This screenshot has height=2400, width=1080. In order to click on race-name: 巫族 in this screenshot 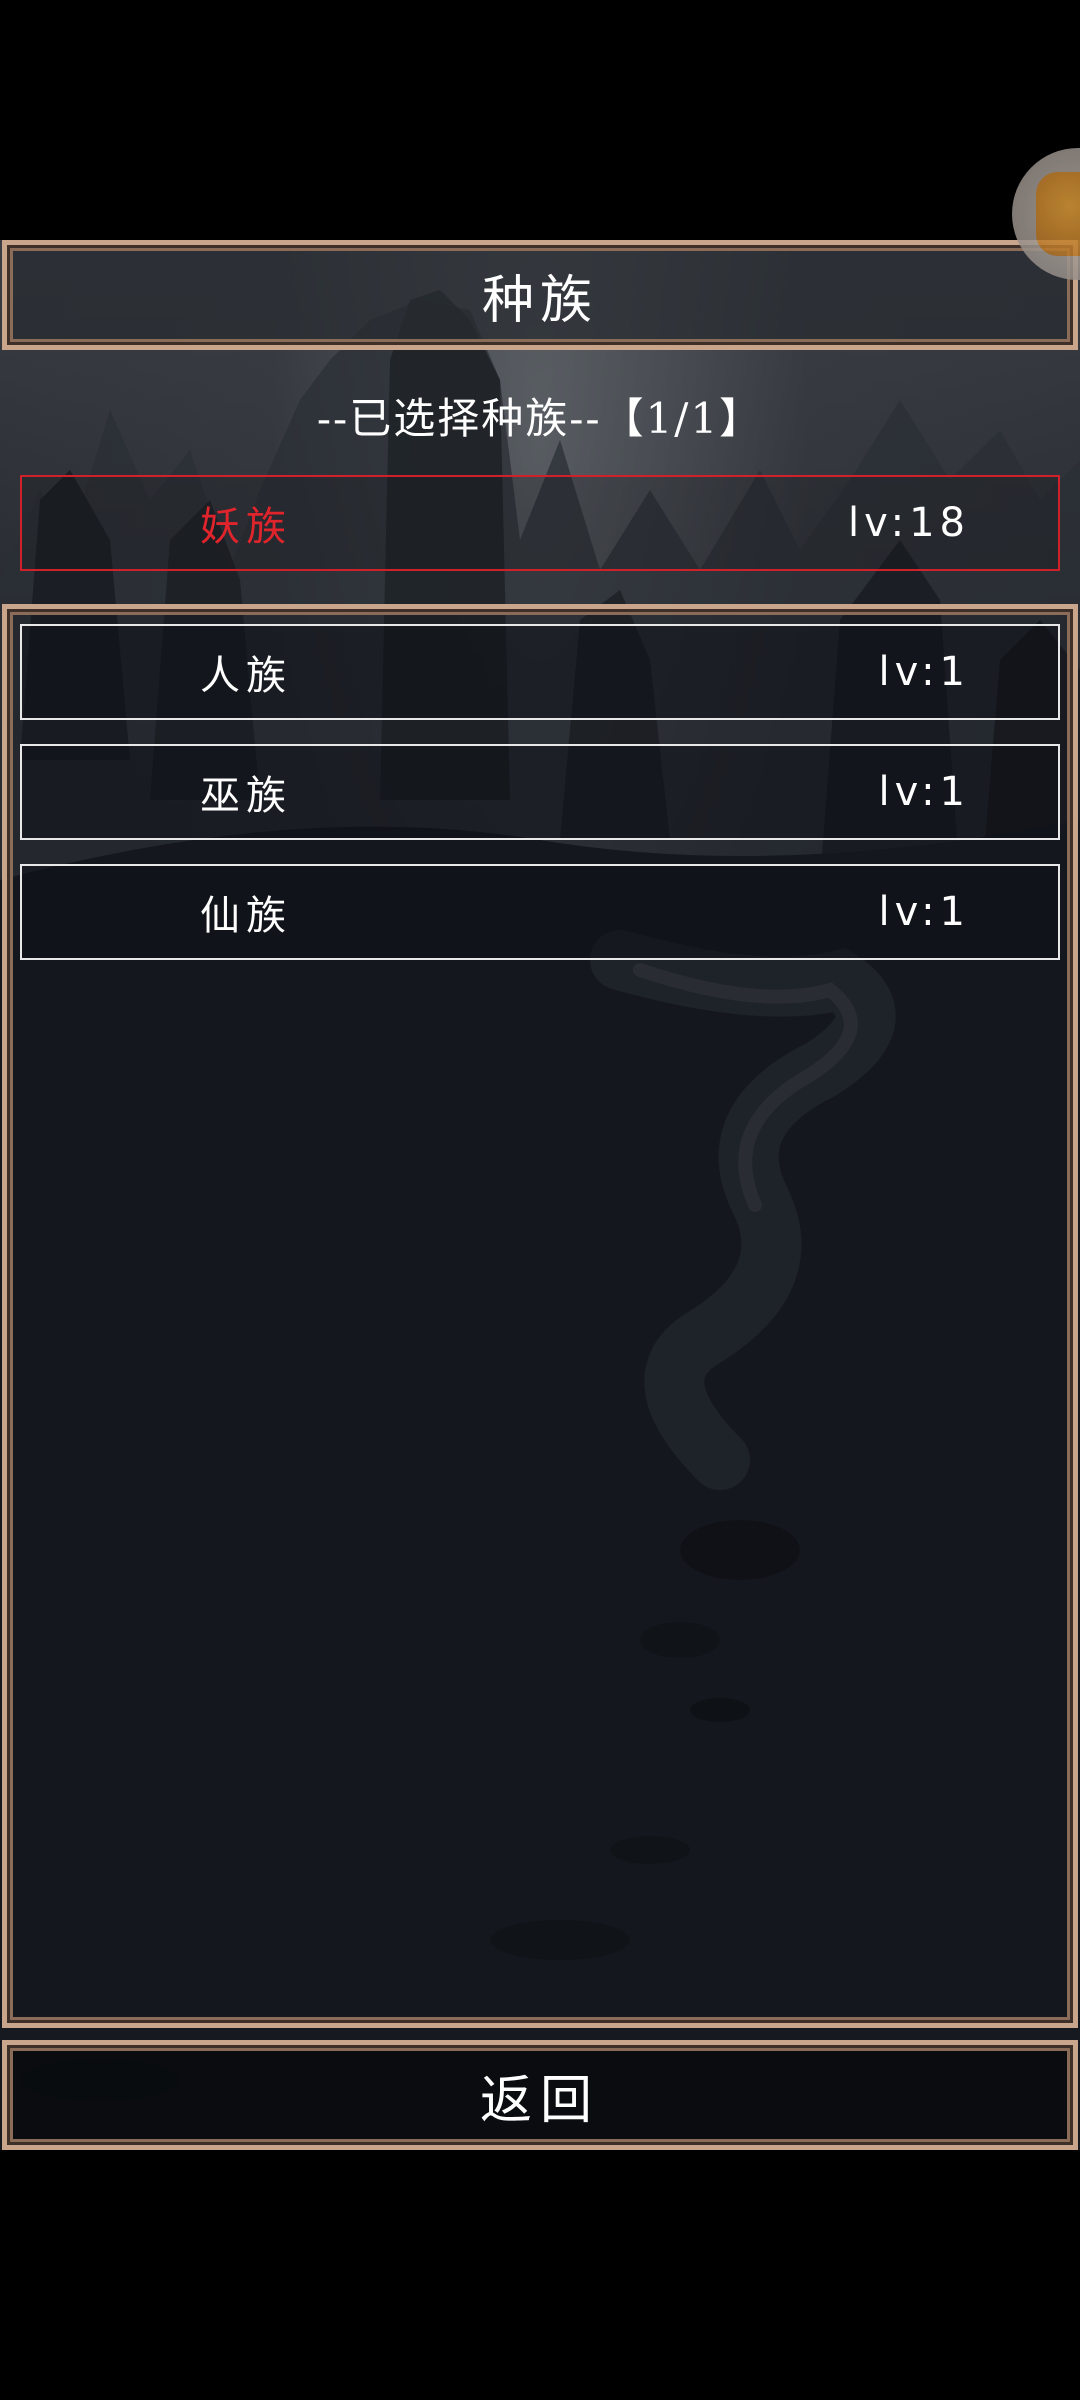, I will do `click(246, 796)`.